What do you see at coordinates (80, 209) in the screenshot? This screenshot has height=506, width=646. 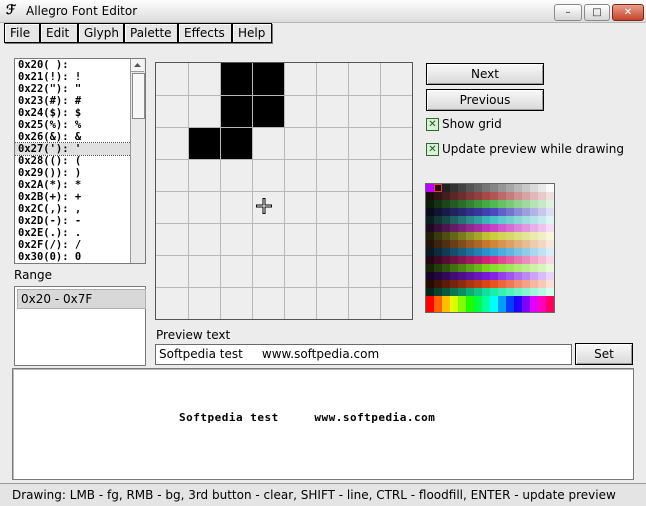 I see `list-item: 0x2C(,): ,` at bounding box center [80, 209].